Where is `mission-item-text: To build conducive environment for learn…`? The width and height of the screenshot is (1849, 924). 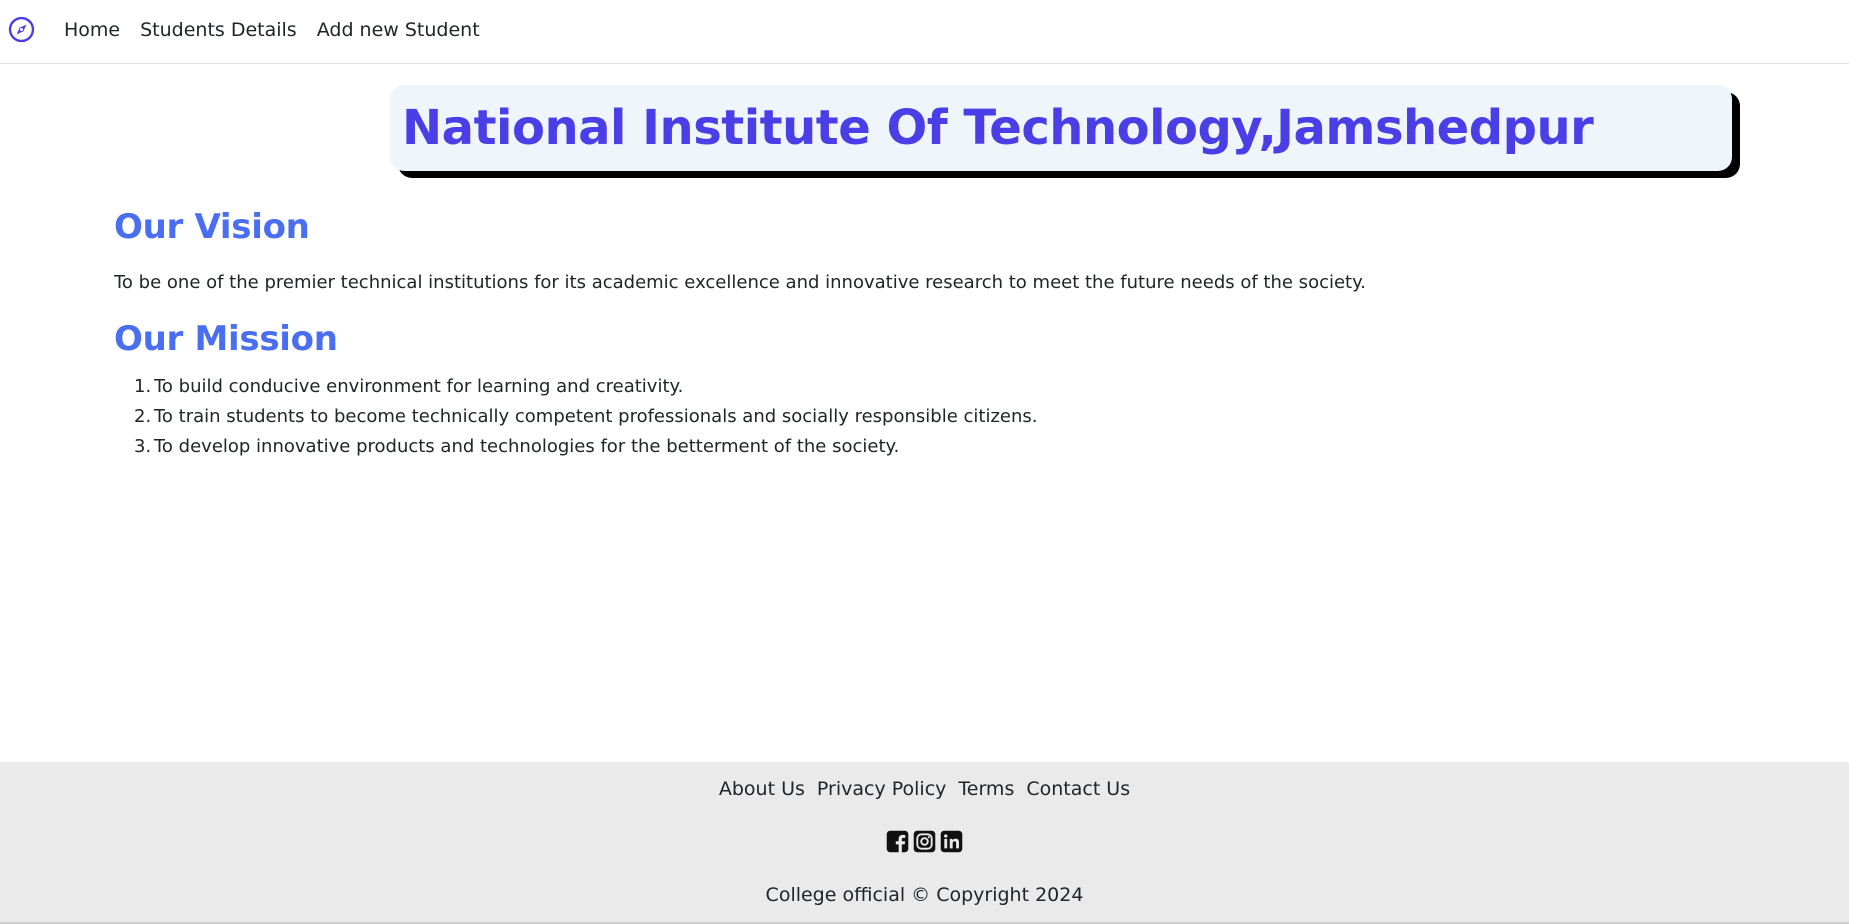
mission-item-text: To build conducive environment for learn… is located at coordinates (419, 386).